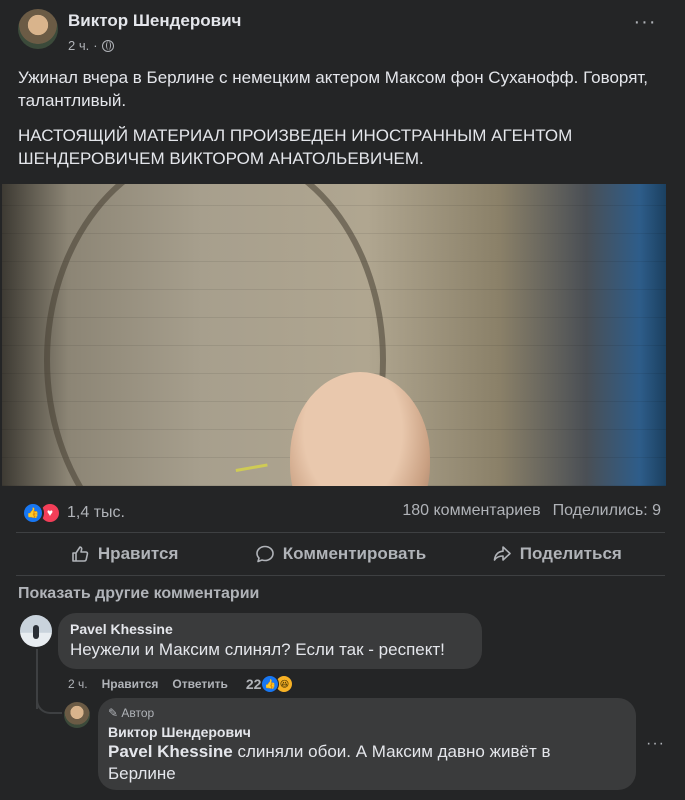  What do you see at coordinates (471, 511) in the screenshot?
I see `comments-count-link: 180 комментариев` at bounding box center [471, 511].